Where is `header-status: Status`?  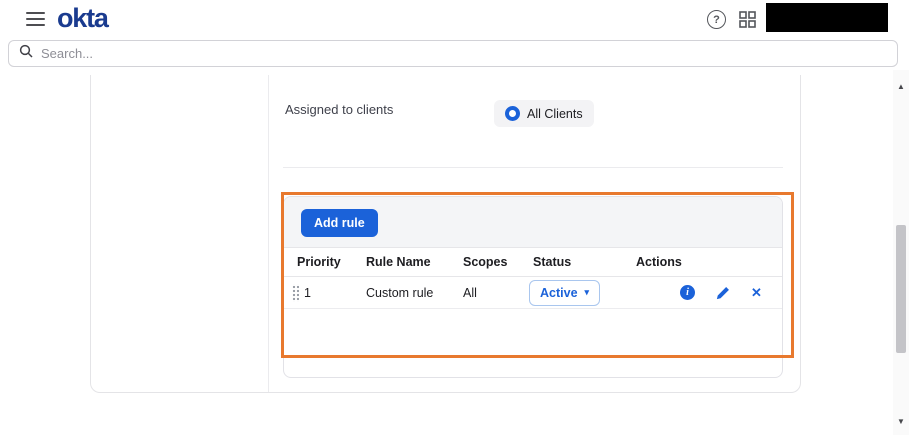 header-status: Status is located at coordinates (552, 262).